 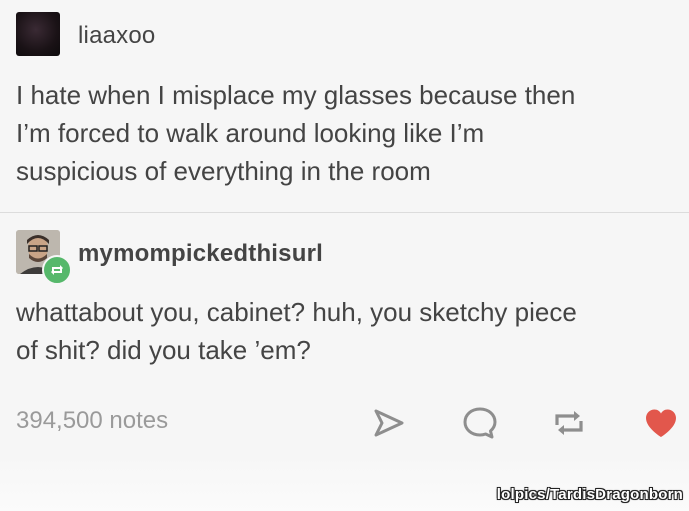 I want to click on watermark: lolpics/TardisDragonborn, so click(x=589, y=494).